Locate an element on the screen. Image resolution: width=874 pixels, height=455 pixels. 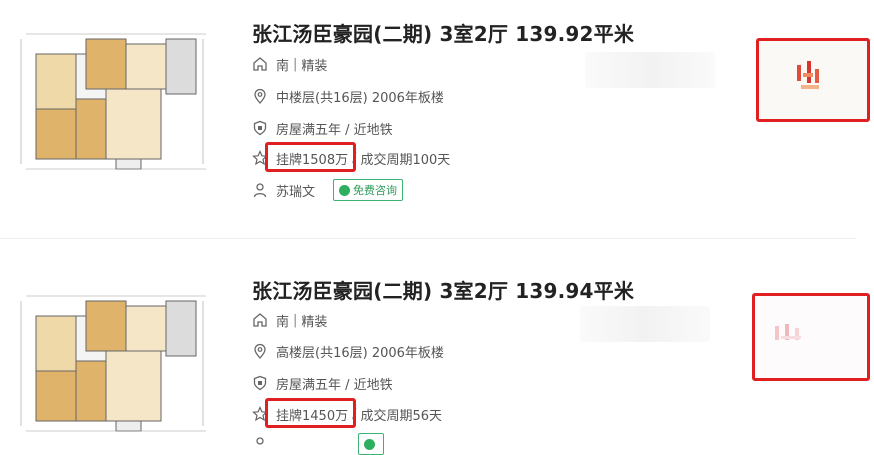
floor-info-text: 中楼层(共16层) 2006年板楼 is located at coordinates (360, 98).